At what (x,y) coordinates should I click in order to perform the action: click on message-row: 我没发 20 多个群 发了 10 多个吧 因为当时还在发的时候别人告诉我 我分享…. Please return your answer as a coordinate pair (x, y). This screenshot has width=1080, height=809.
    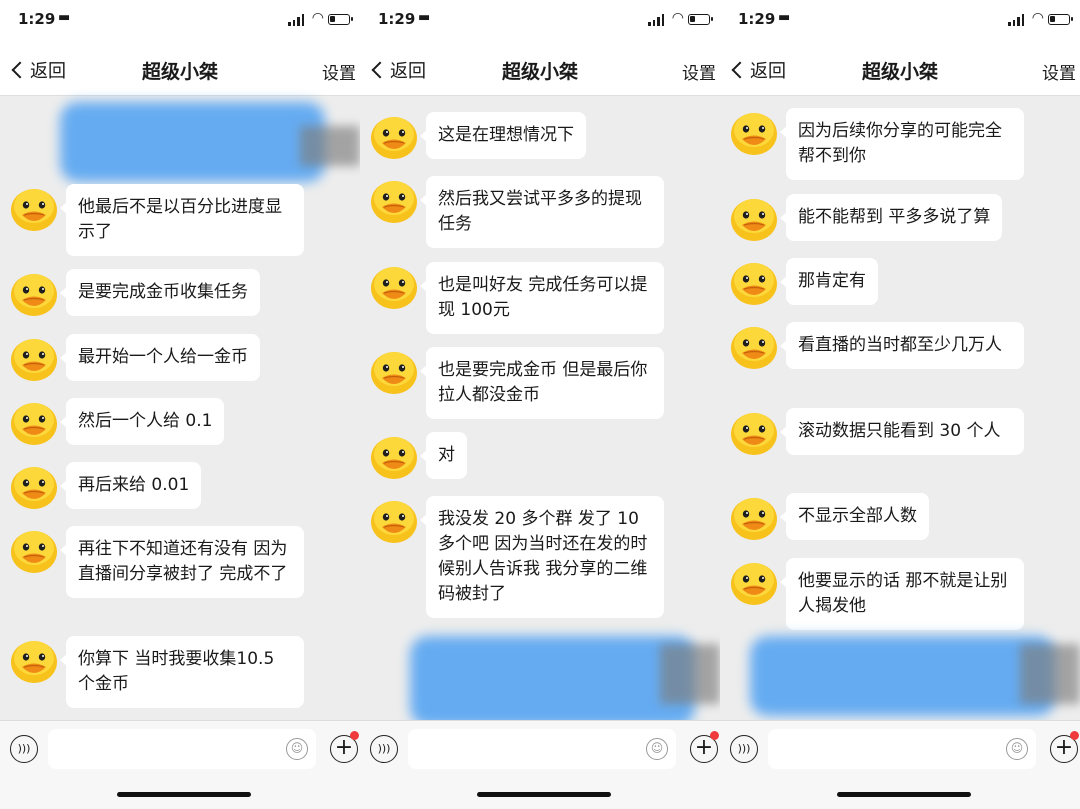
    Looking at the image, I should click on (517, 557).